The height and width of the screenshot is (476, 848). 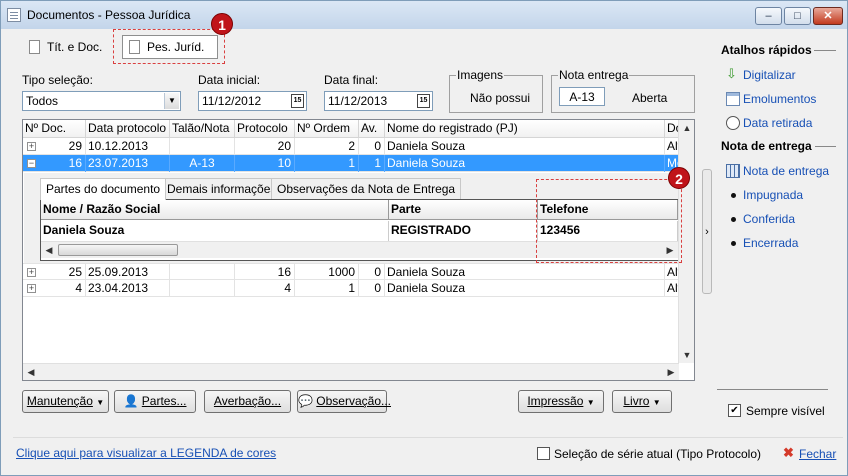 I want to click on atalhos-title: Atalhos rápidos, so click(x=766, y=50).